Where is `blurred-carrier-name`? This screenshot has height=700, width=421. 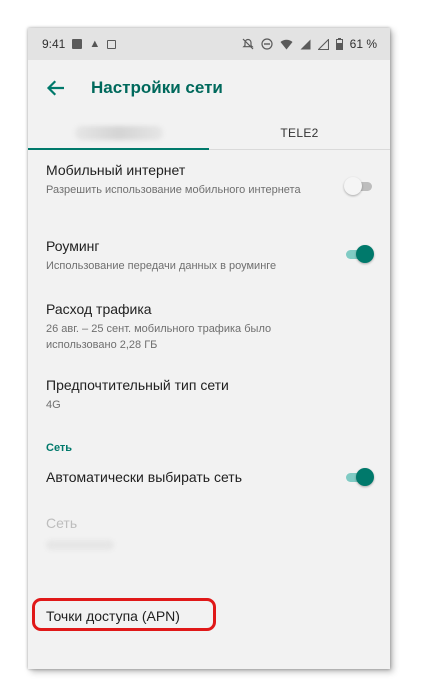
blurred-carrier-name is located at coordinates (118, 132).